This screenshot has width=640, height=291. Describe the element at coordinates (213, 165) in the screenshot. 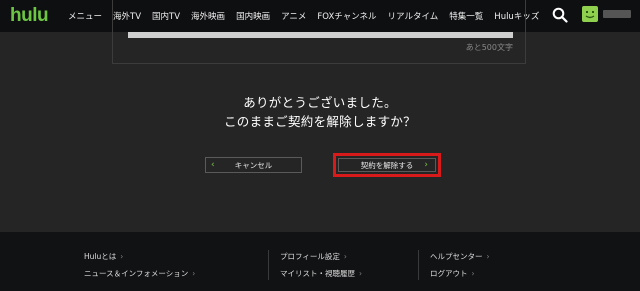

I see `chevron-left-icon: ‹` at that location.